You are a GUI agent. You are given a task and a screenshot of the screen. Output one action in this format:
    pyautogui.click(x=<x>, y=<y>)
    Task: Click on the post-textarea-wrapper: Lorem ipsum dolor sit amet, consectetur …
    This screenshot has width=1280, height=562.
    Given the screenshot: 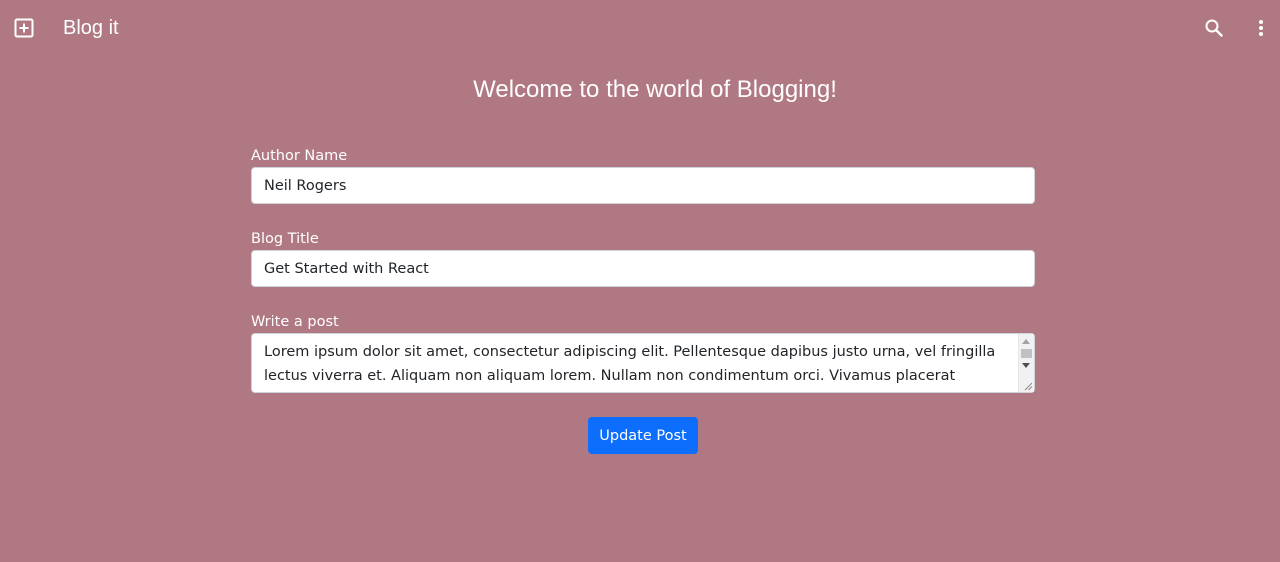 What is the action you would take?
    pyautogui.click(x=643, y=363)
    